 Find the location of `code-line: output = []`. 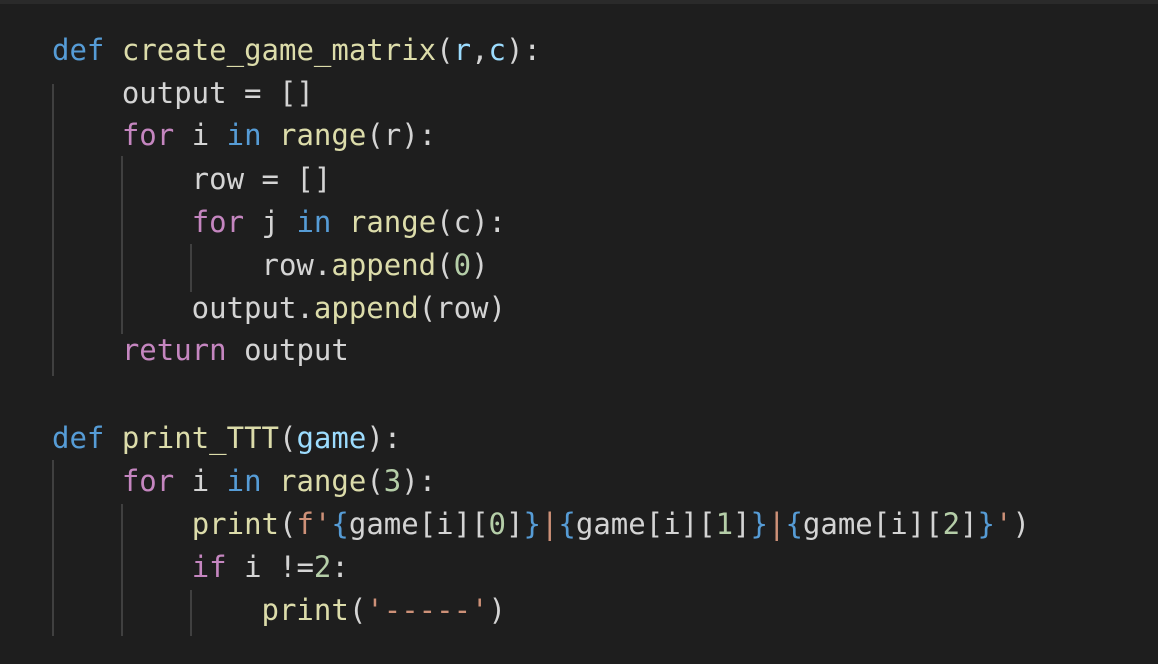

code-line: output = [] is located at coordinates (183, 93).